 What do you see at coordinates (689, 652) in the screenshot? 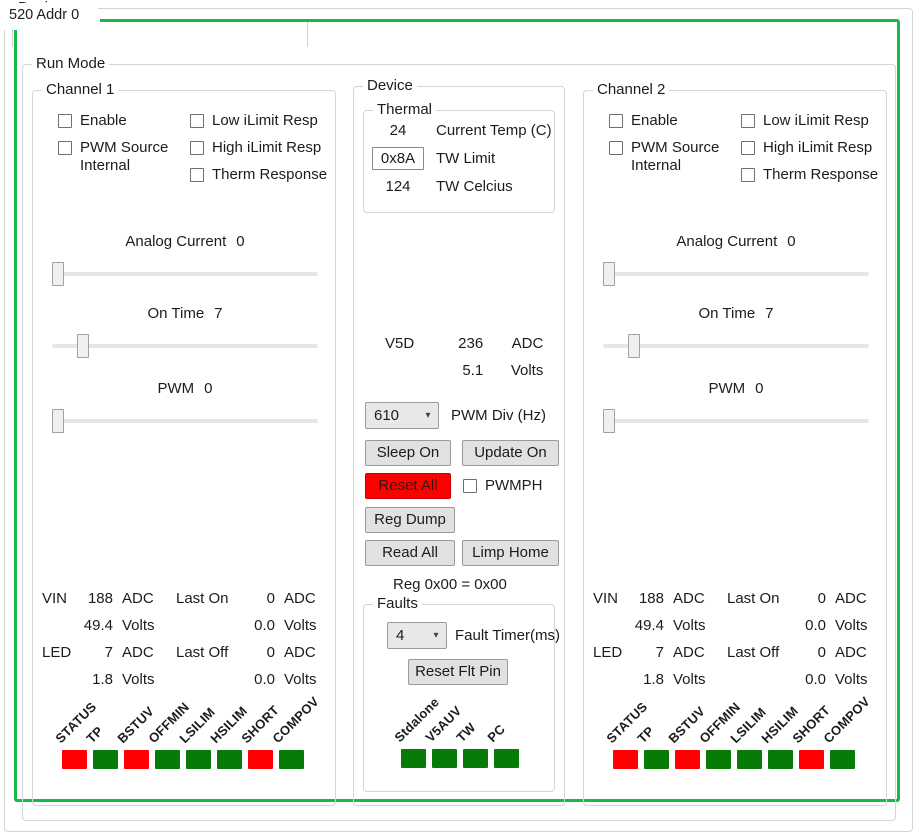
I see `ch2-led-adc-unit: ADC` at bounding box center [689, 652].